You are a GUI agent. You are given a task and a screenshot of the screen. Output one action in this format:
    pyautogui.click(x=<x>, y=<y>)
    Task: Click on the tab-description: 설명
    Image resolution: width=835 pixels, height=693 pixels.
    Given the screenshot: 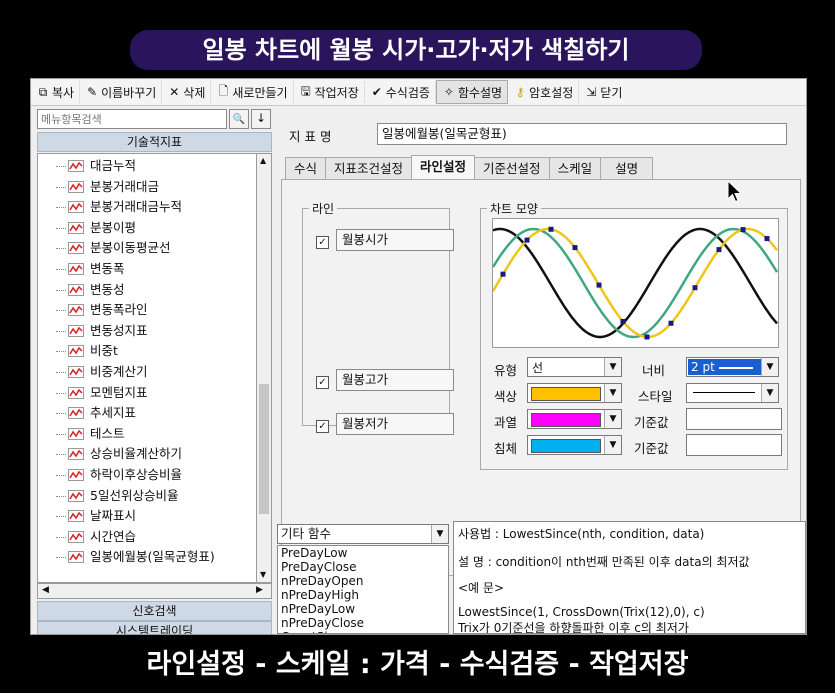 What is the action you would take?
    pyautogui.click(x=627, y=168)
    